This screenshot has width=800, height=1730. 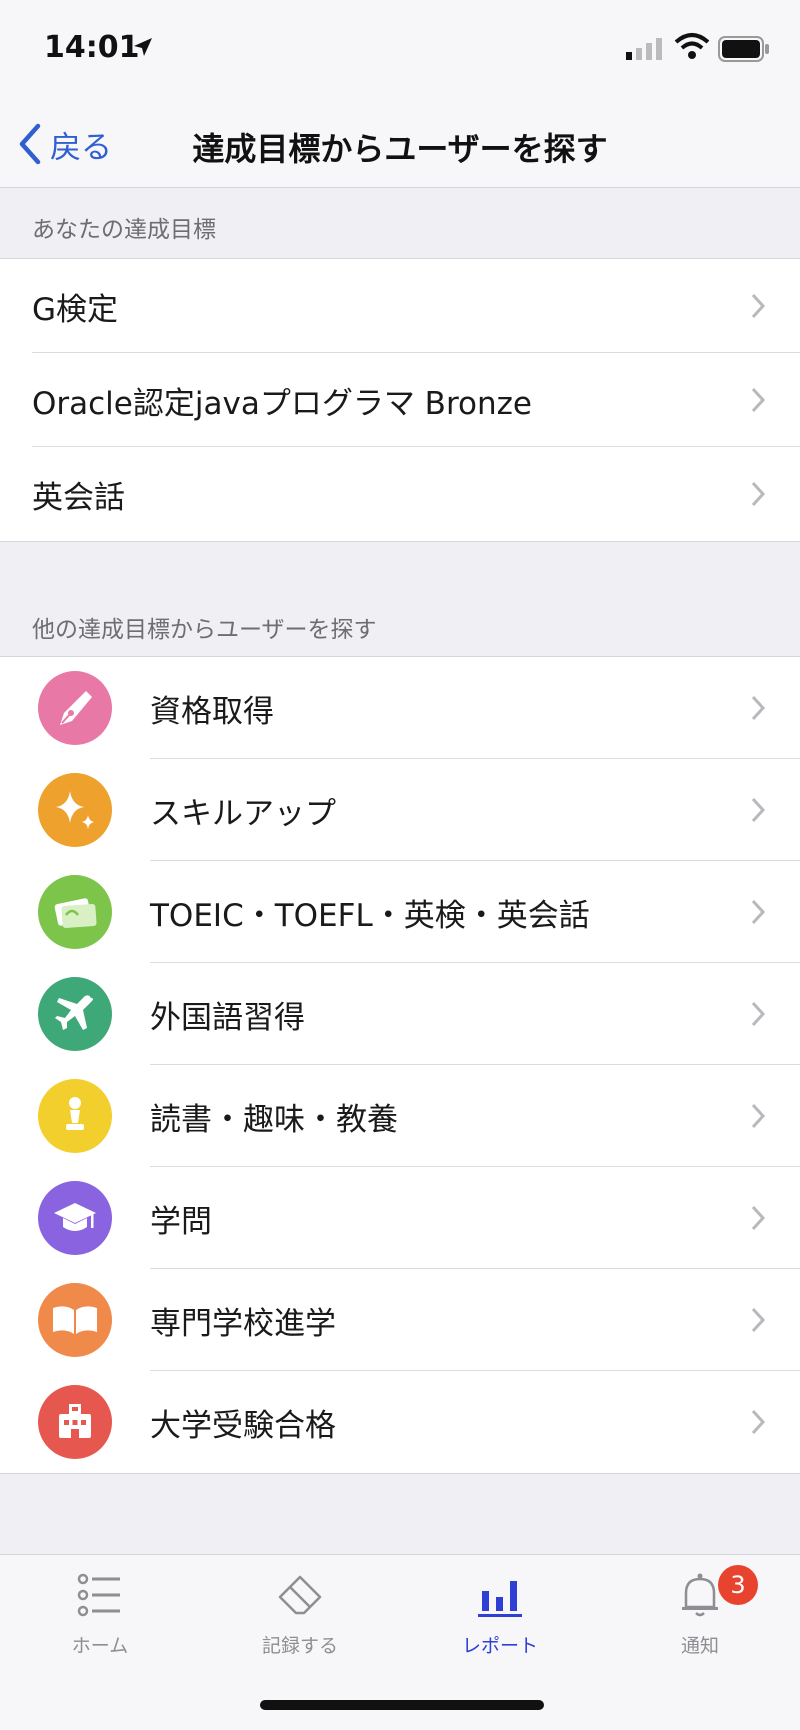 I want to click on category-row: 専門学校進学, so click(x=400, y=1320).